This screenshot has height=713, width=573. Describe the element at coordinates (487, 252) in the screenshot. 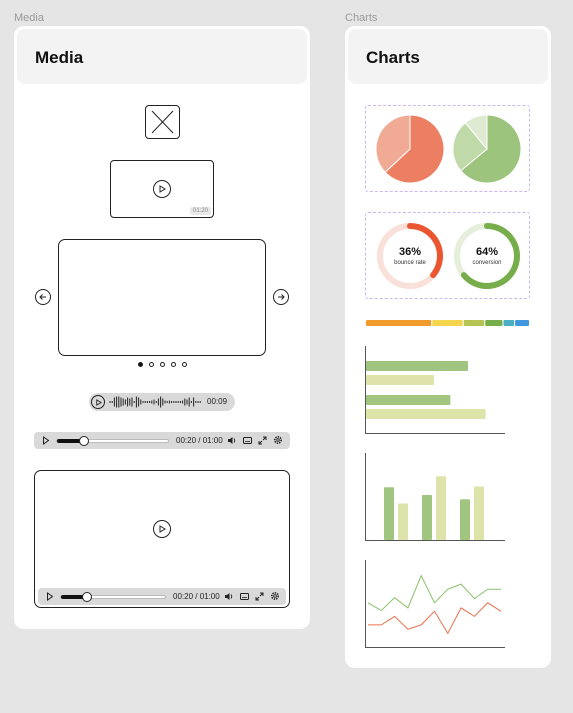

I see `gauge-value: 64%` at that location.